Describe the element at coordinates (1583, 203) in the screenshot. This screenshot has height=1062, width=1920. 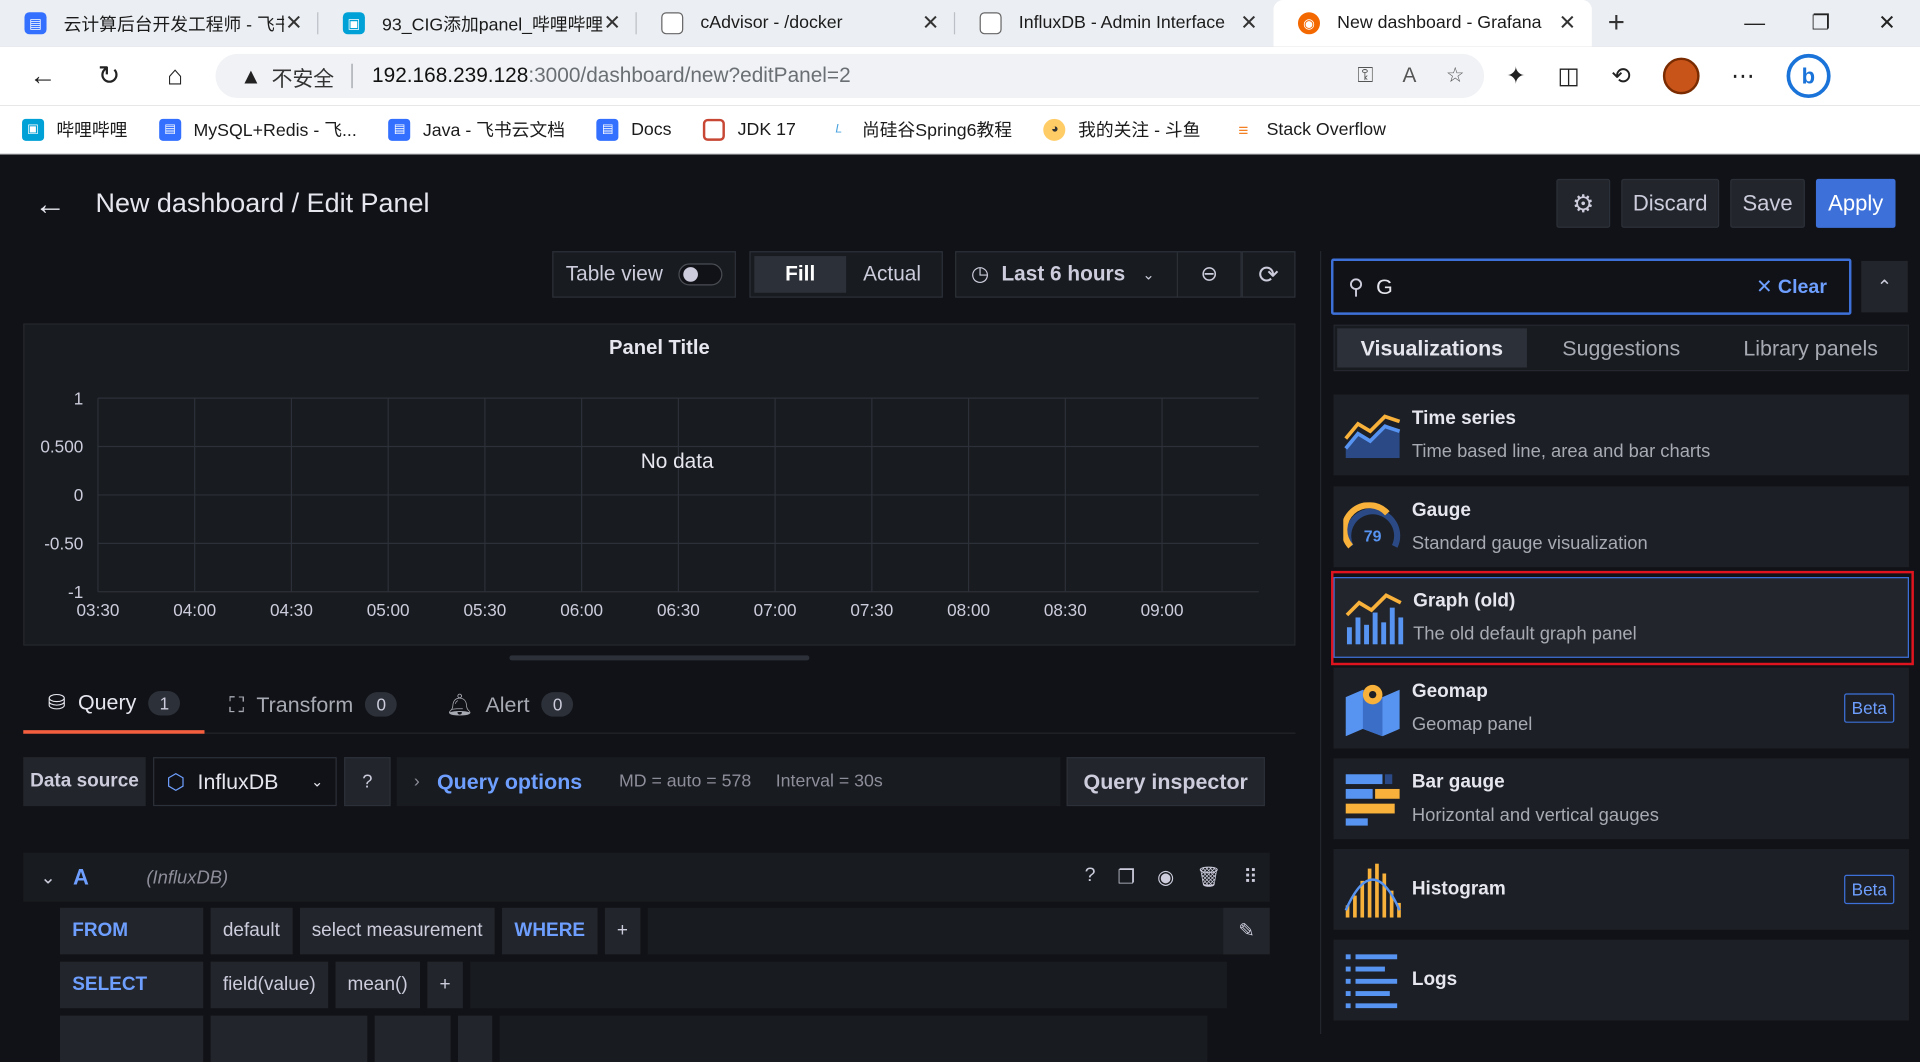
I see `settings-gear-icon: ⚙` at that location.